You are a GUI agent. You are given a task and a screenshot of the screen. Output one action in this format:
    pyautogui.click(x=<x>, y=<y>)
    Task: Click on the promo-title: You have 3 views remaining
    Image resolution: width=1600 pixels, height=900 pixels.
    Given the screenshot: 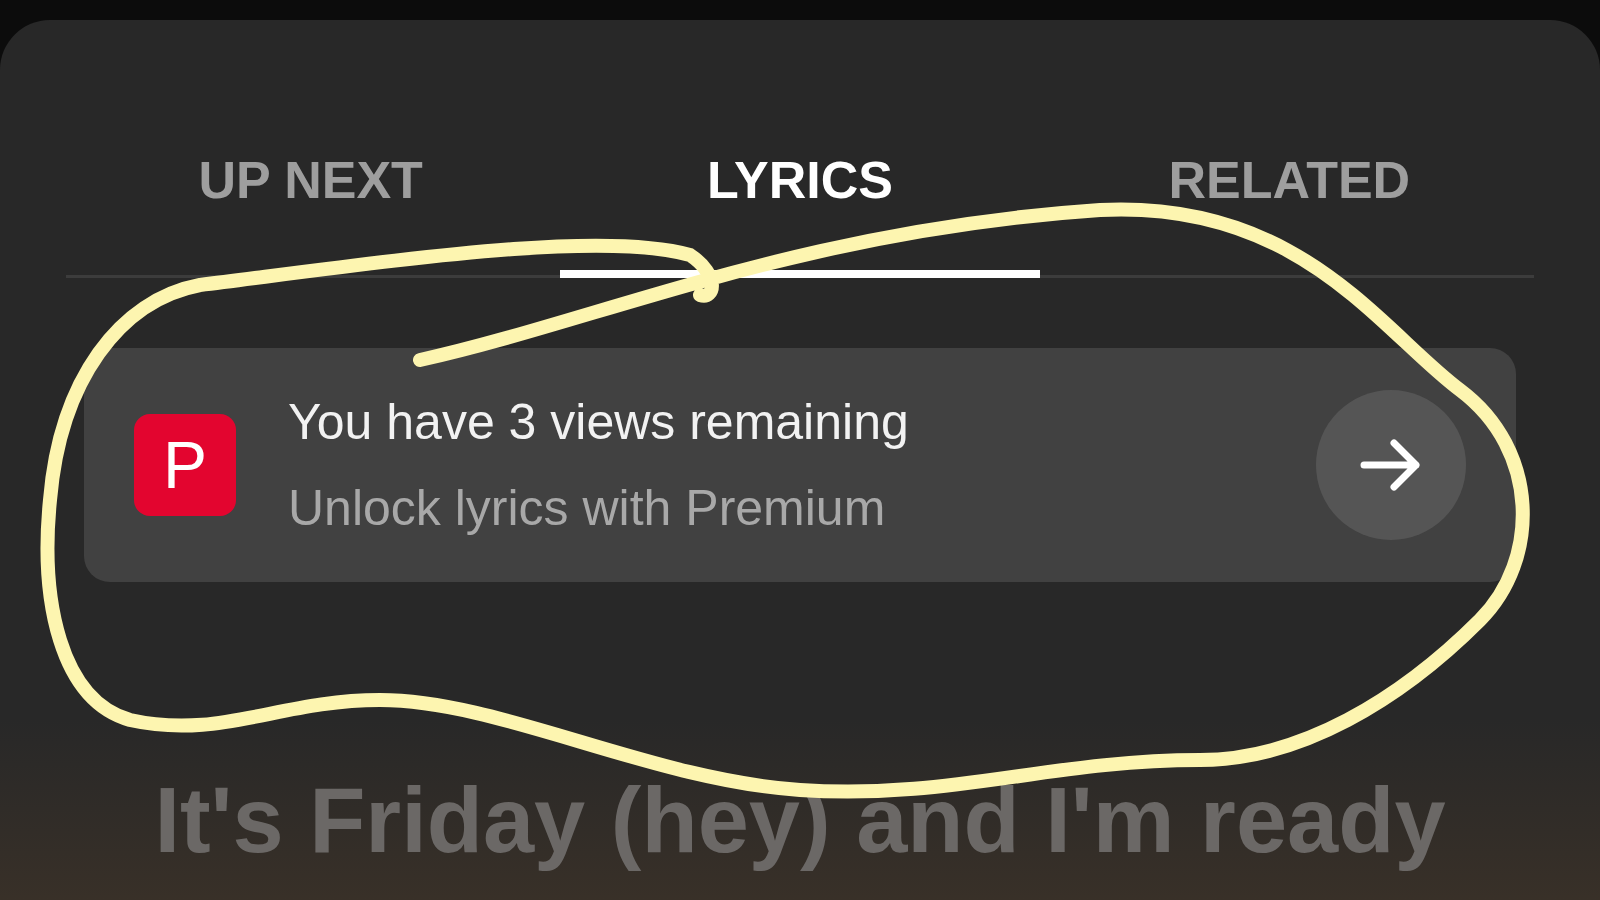 What is the action you would take?
    pyautogui.click(x=599, y=422)
    